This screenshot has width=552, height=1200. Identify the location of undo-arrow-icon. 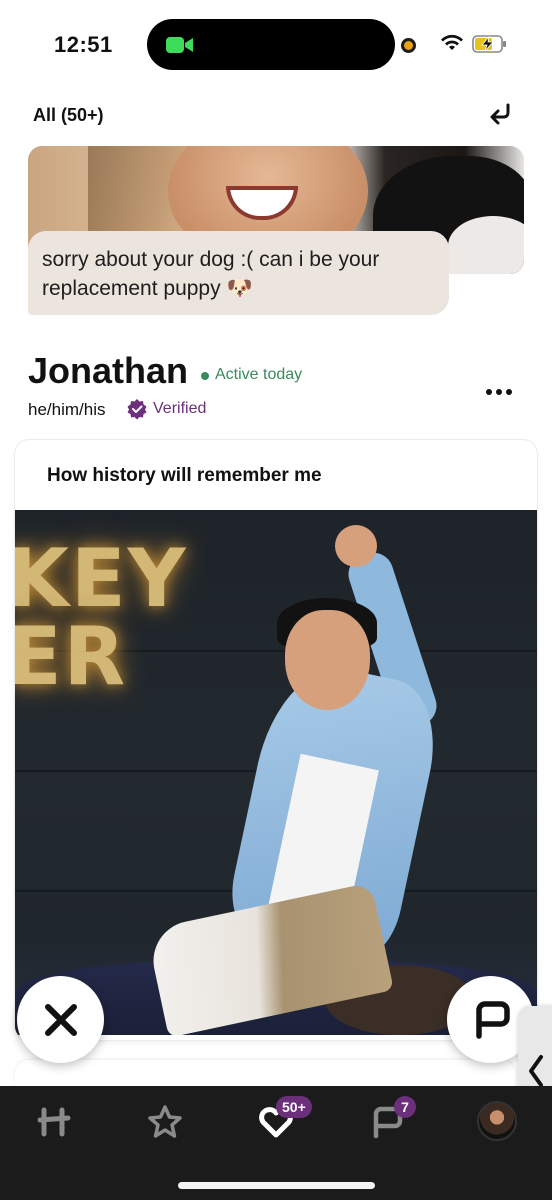
(501, 114).